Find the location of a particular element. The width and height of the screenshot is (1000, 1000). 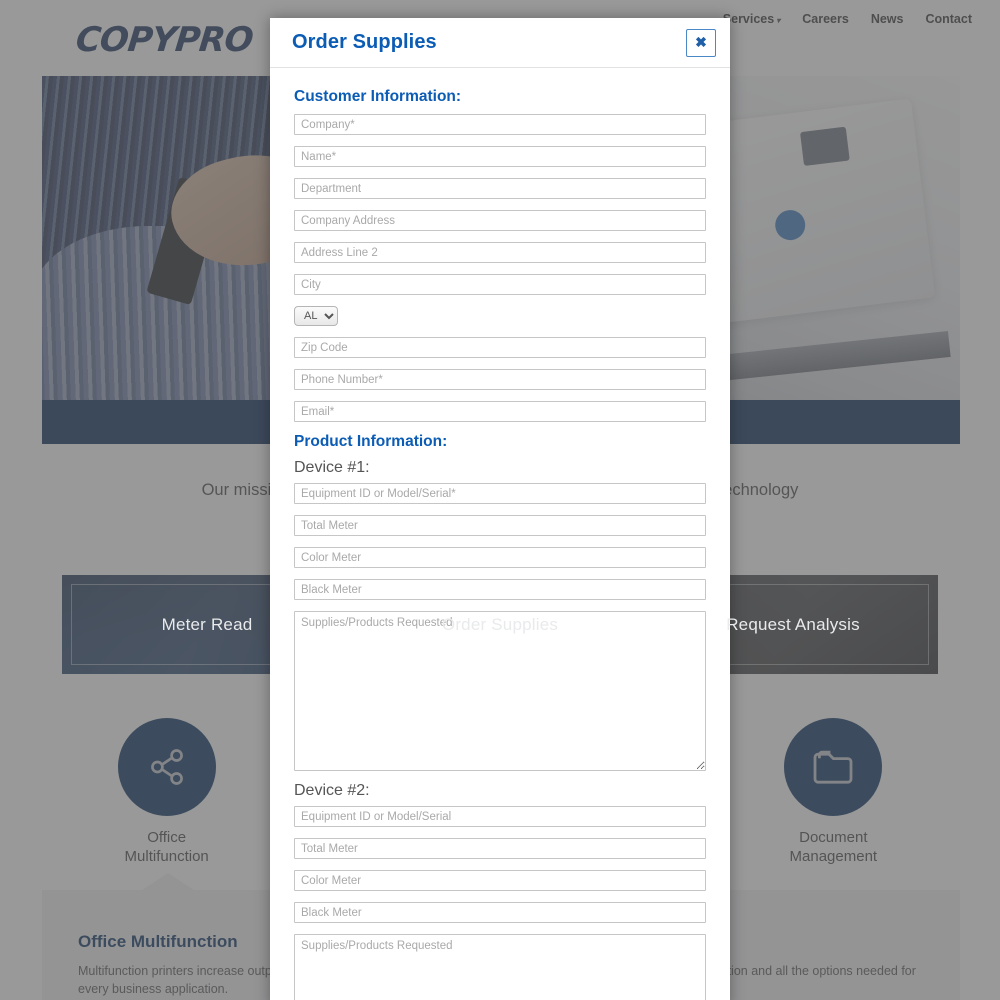

phone-number-input is located at coordinates (500, 379).